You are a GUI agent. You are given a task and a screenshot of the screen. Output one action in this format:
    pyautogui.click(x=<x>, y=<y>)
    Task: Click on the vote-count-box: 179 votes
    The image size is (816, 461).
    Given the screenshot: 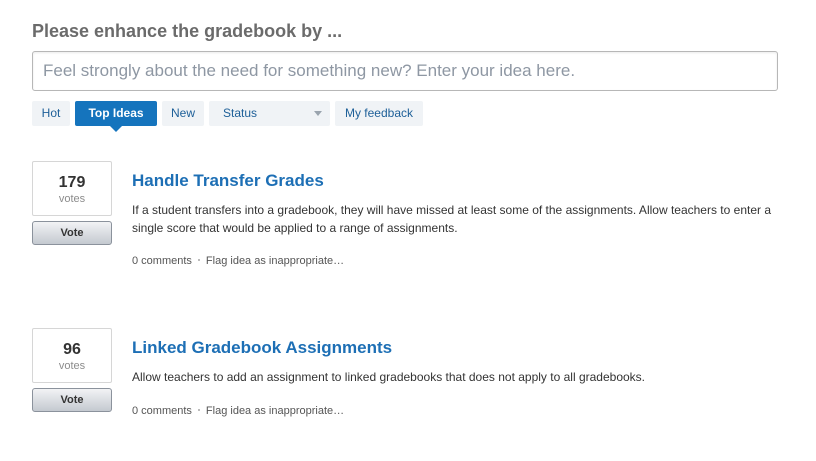 What is the action you would take?
    pyautogui.click(x=72, y=188)
    